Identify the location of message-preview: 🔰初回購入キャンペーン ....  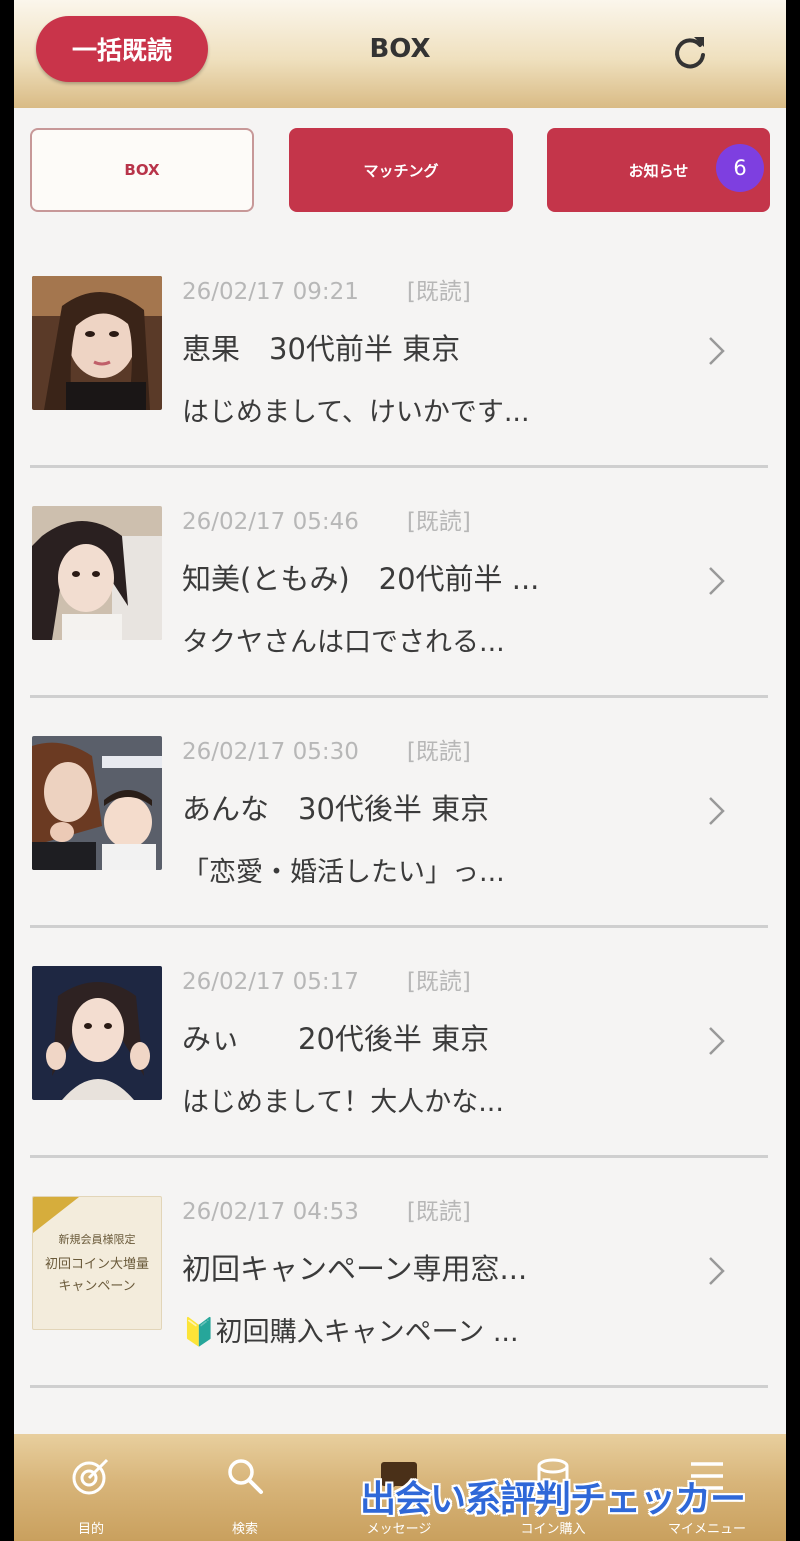
(350, 1332).